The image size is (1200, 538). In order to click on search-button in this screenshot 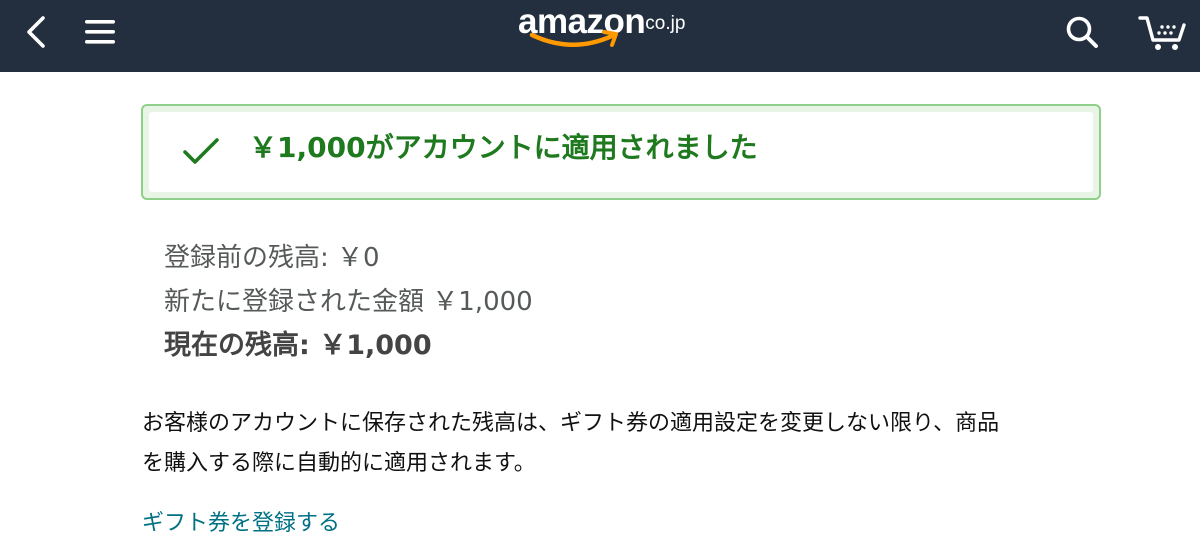, I will do `click(1082, 32)`.